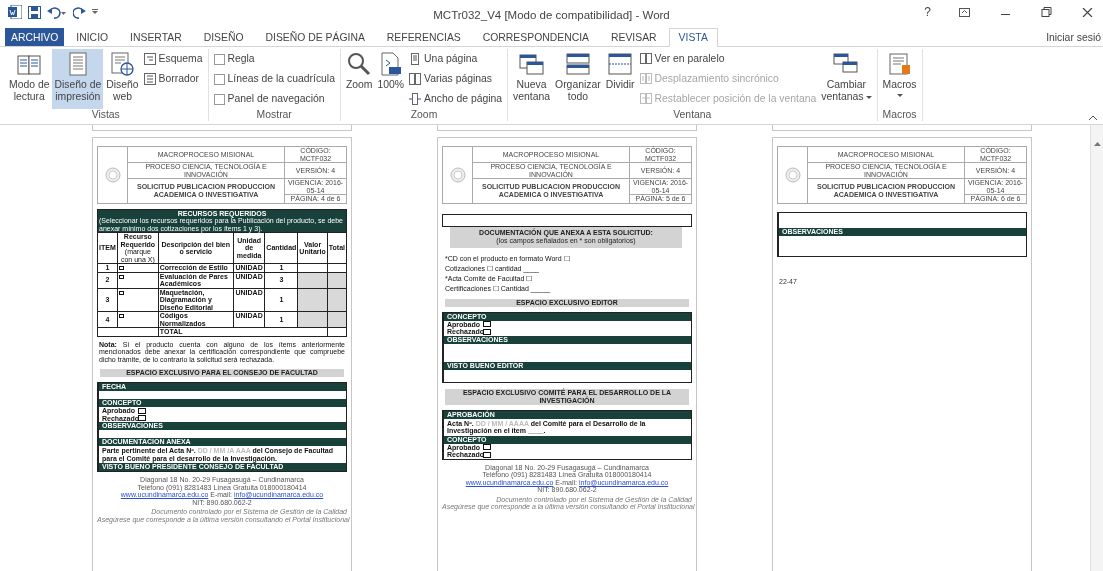 This screenshot has height=571, width=1103. What do you see at coordinates (620, 79) in the screenshot?
I see `ribbon-button: Dividir` at bounding box center [620, 79].